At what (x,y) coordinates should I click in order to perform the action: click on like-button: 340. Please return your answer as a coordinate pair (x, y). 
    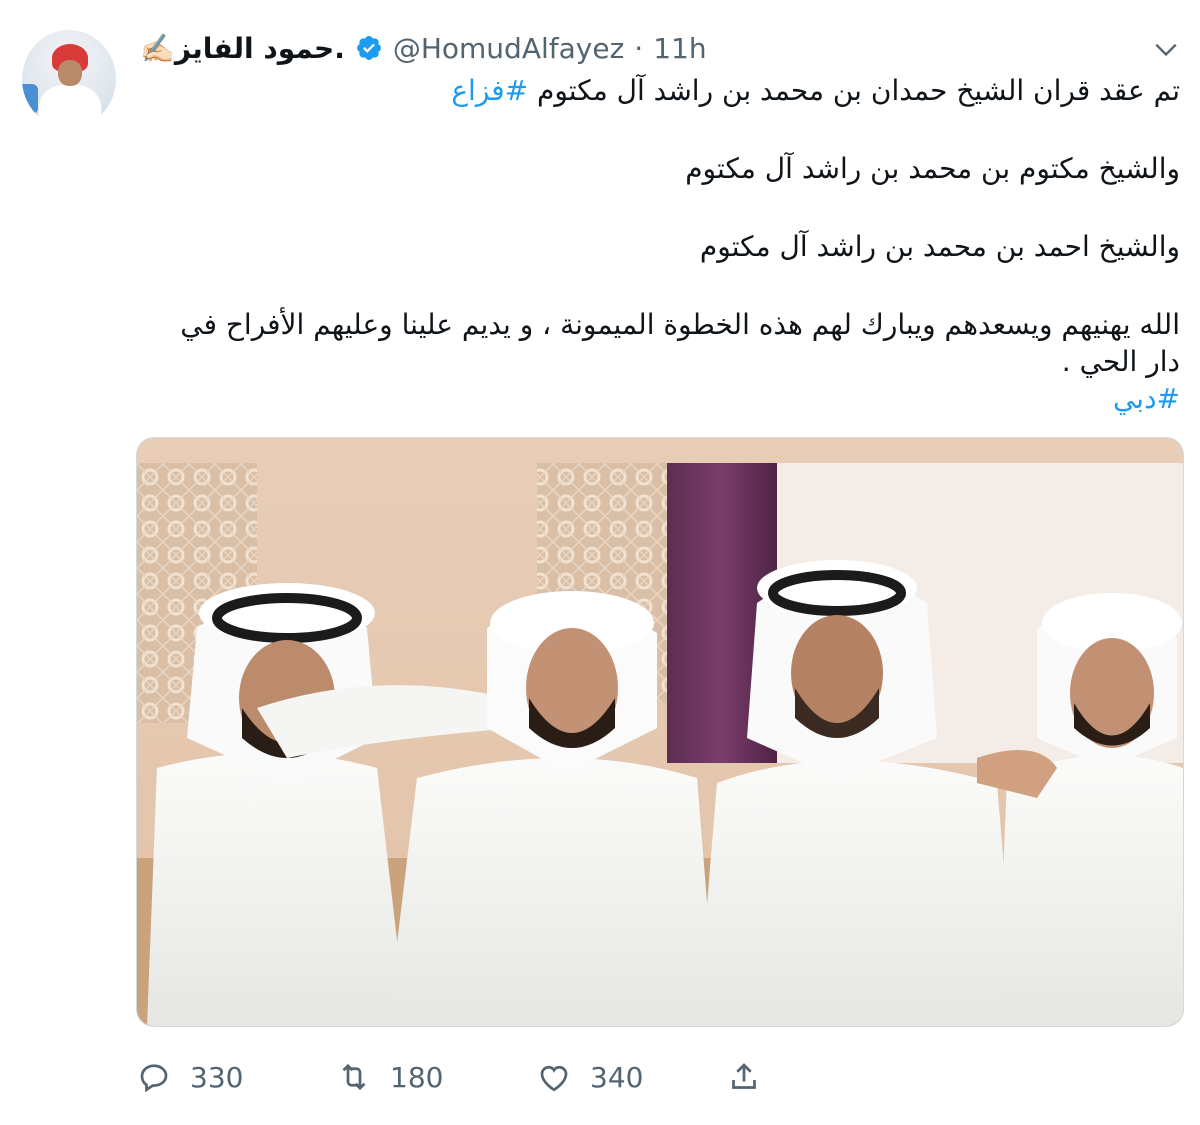
    Looking at the image, I should click on (631, 1077).